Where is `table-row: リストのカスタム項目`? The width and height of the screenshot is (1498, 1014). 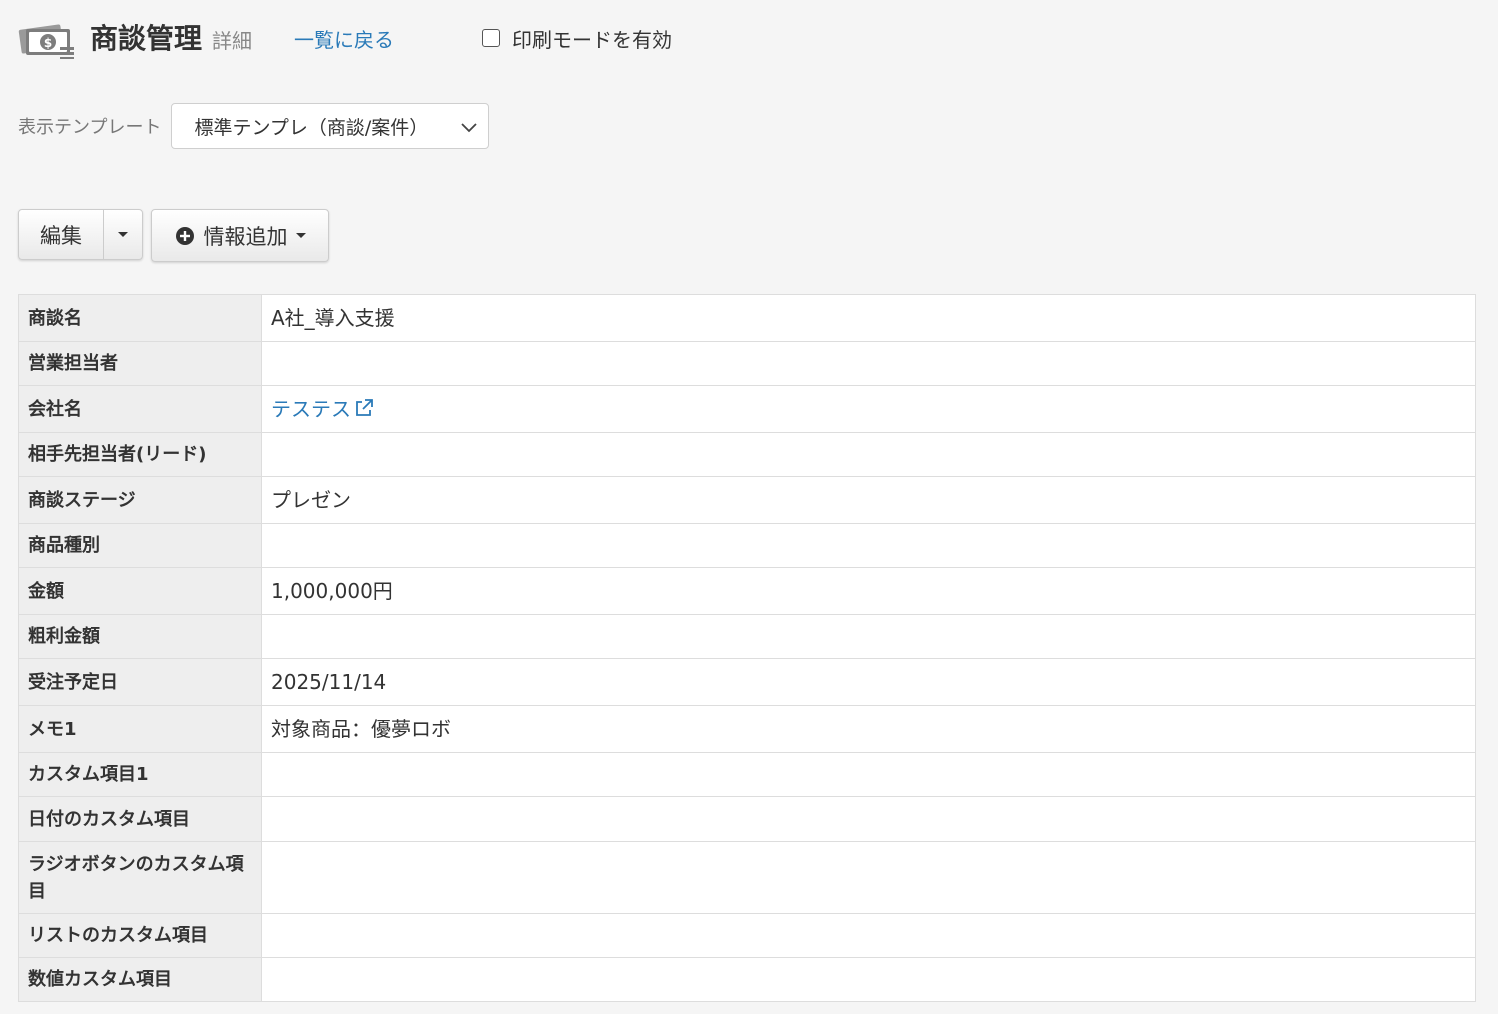
table-row: リストのカスタム項目 is located at coordinates (747, 935).